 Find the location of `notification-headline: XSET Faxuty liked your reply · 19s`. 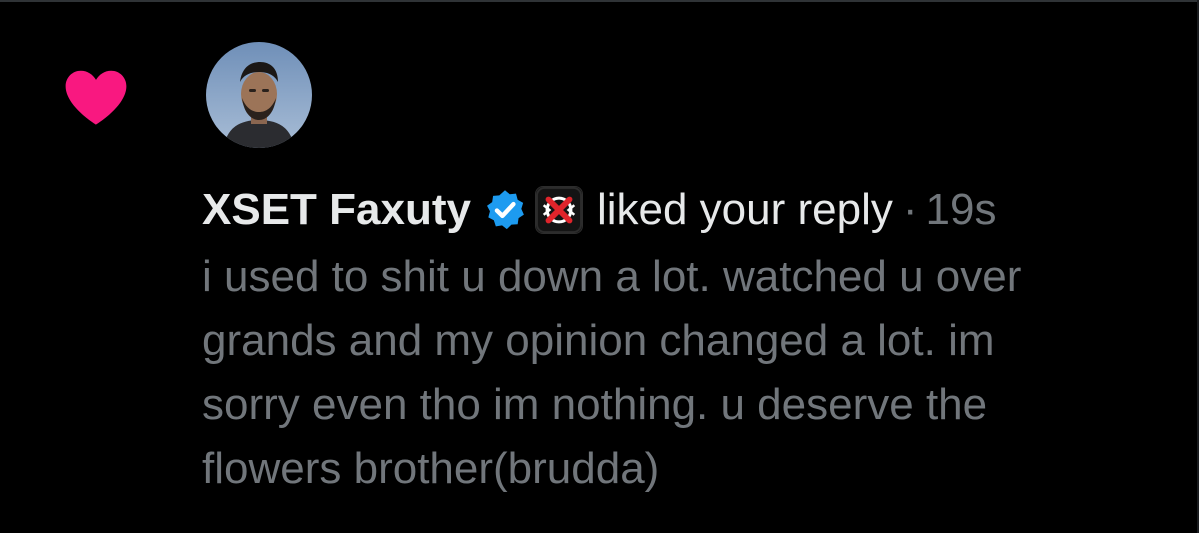

notification-headline: XSET Faxuty liked your reply · 19s is located at coordinates (599, 210).